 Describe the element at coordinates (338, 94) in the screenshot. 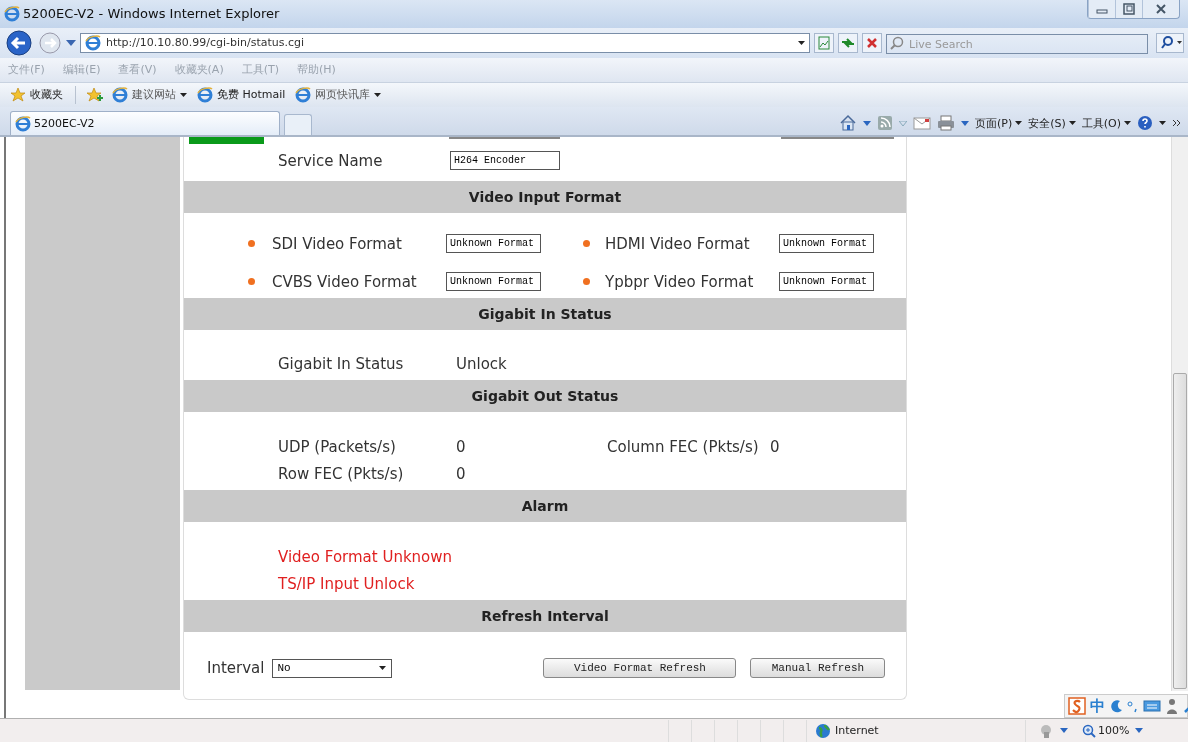

I see `favorites-link: 网页快讯库` at that location.